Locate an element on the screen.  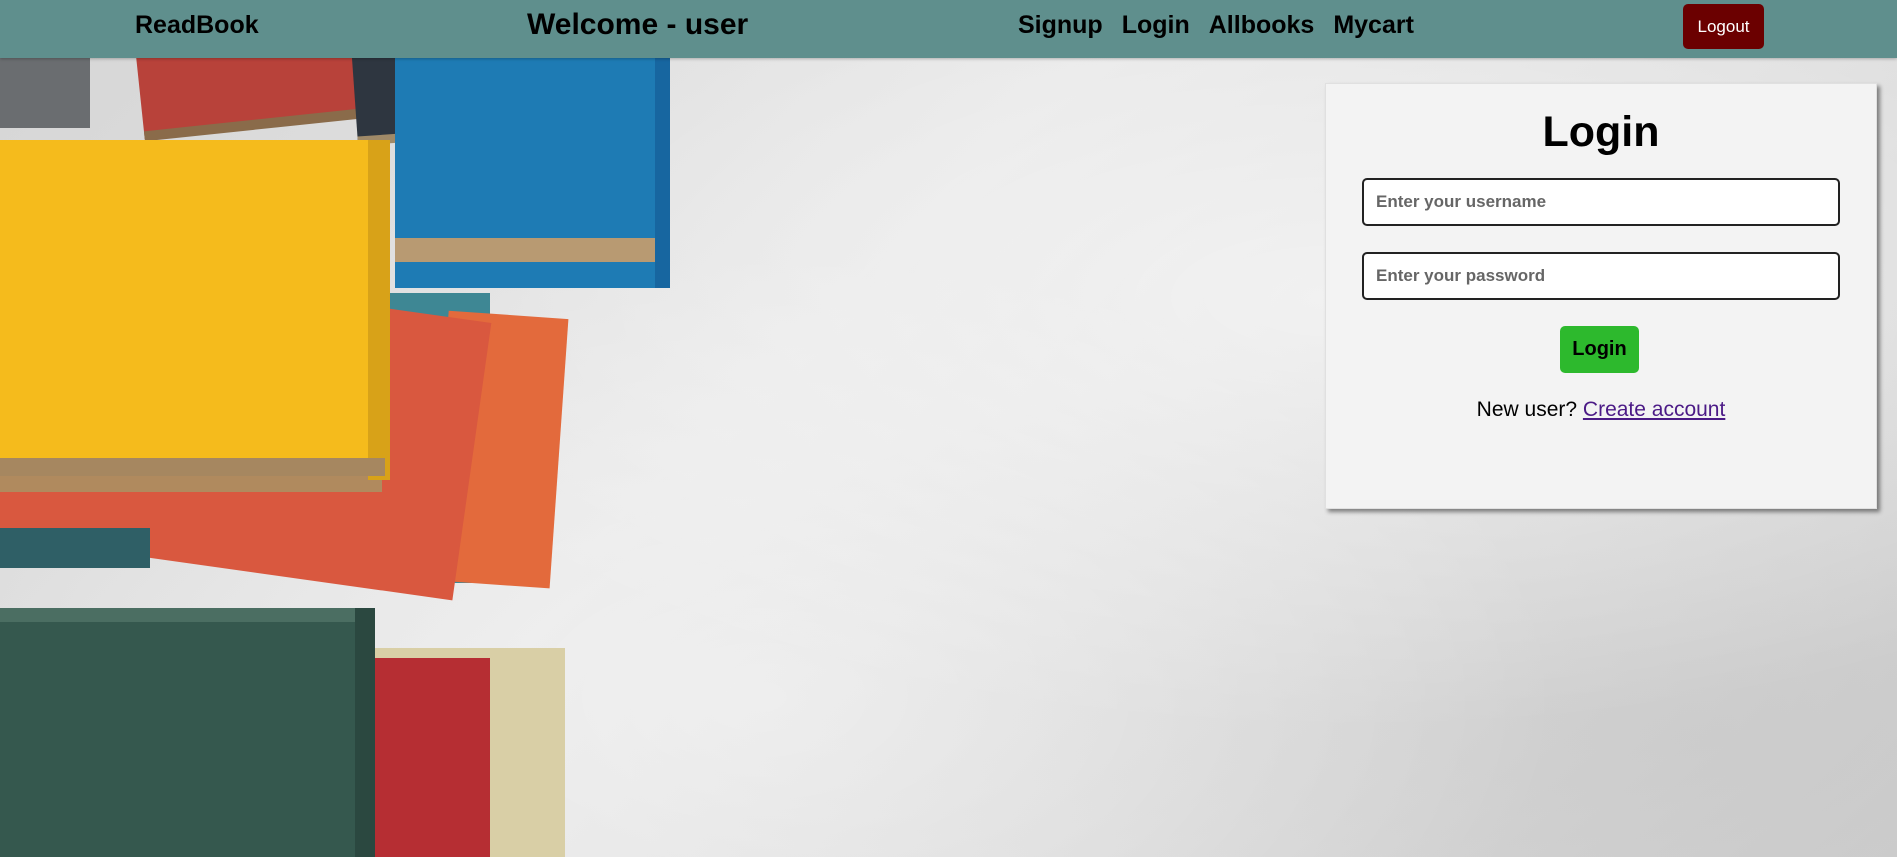
create-account-link: Create account is located at coordinates (1654, 409).